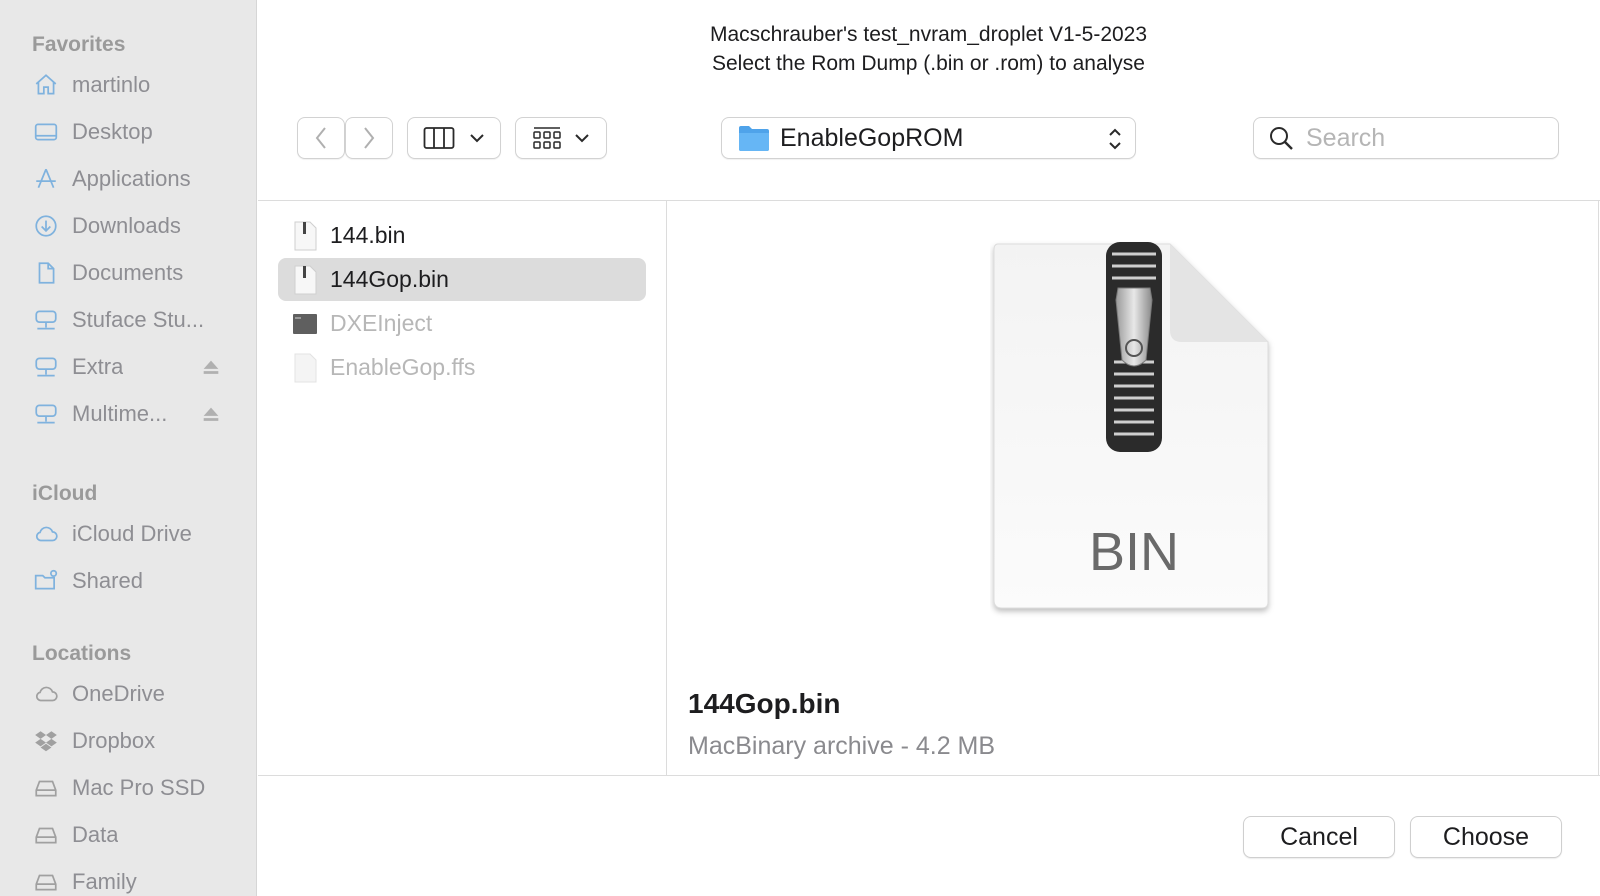 The width and height of the screenshot is (1600, 896). Describe the element at coordinates (872, 137) in the screenshot. I see `current-folder-name: EnableGopROM` at that location.